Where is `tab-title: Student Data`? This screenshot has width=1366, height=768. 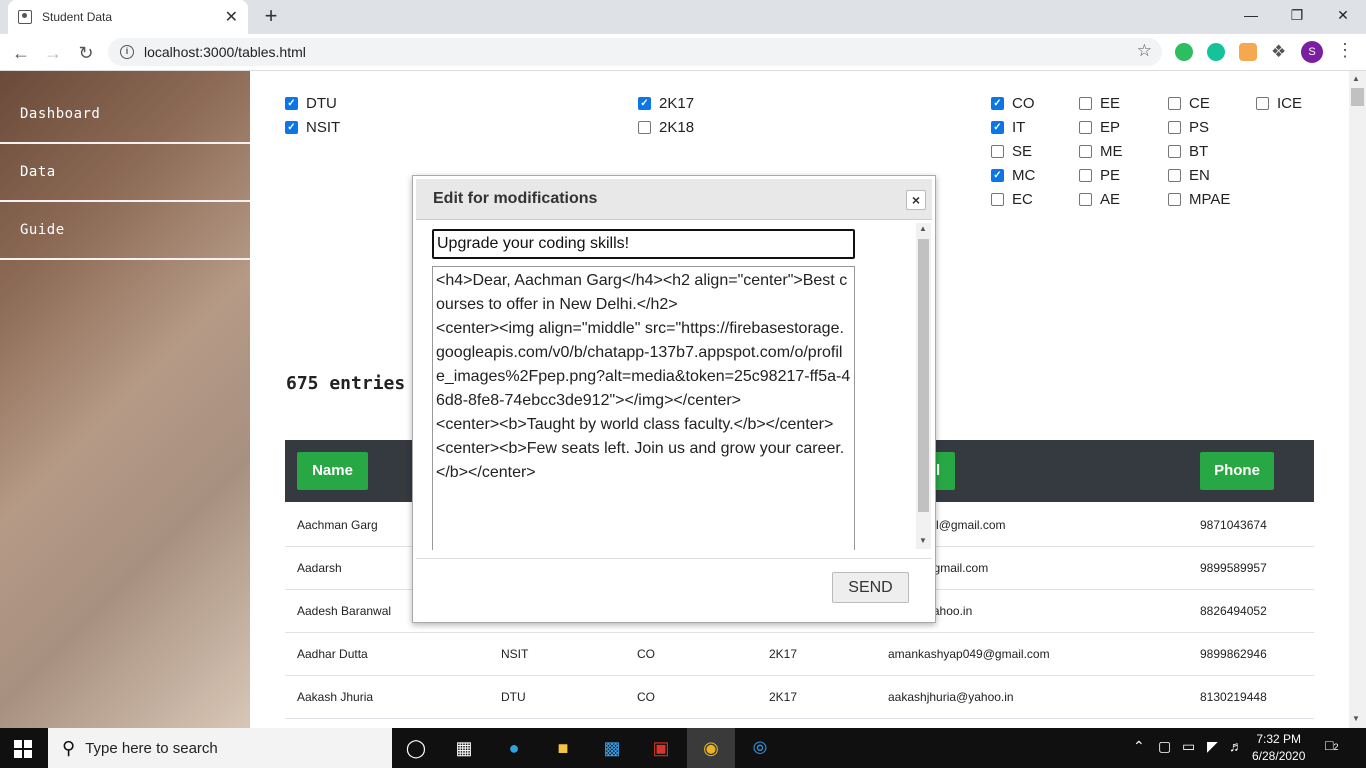
tab-title: Student Data is located at coordinates (77, 17).